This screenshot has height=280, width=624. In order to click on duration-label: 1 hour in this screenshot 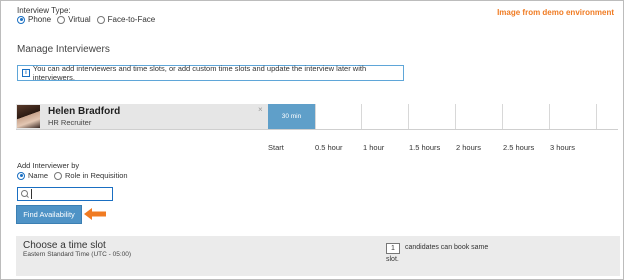, I will do `click(374, 147)`.